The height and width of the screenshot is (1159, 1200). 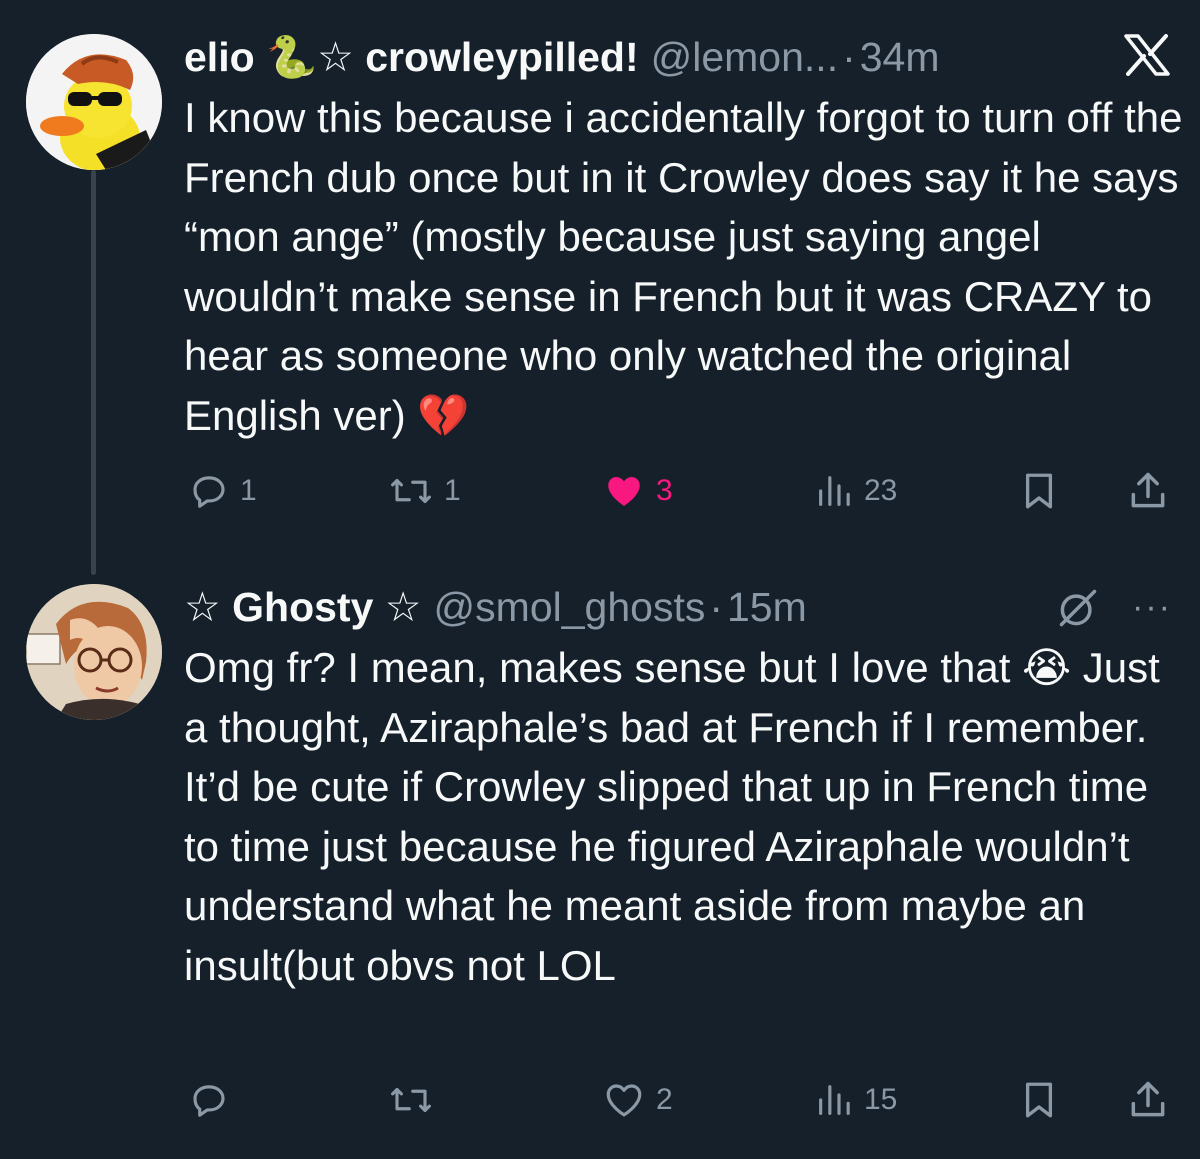 I want to click on more-icon: ···, so click(x=1152, y=607).